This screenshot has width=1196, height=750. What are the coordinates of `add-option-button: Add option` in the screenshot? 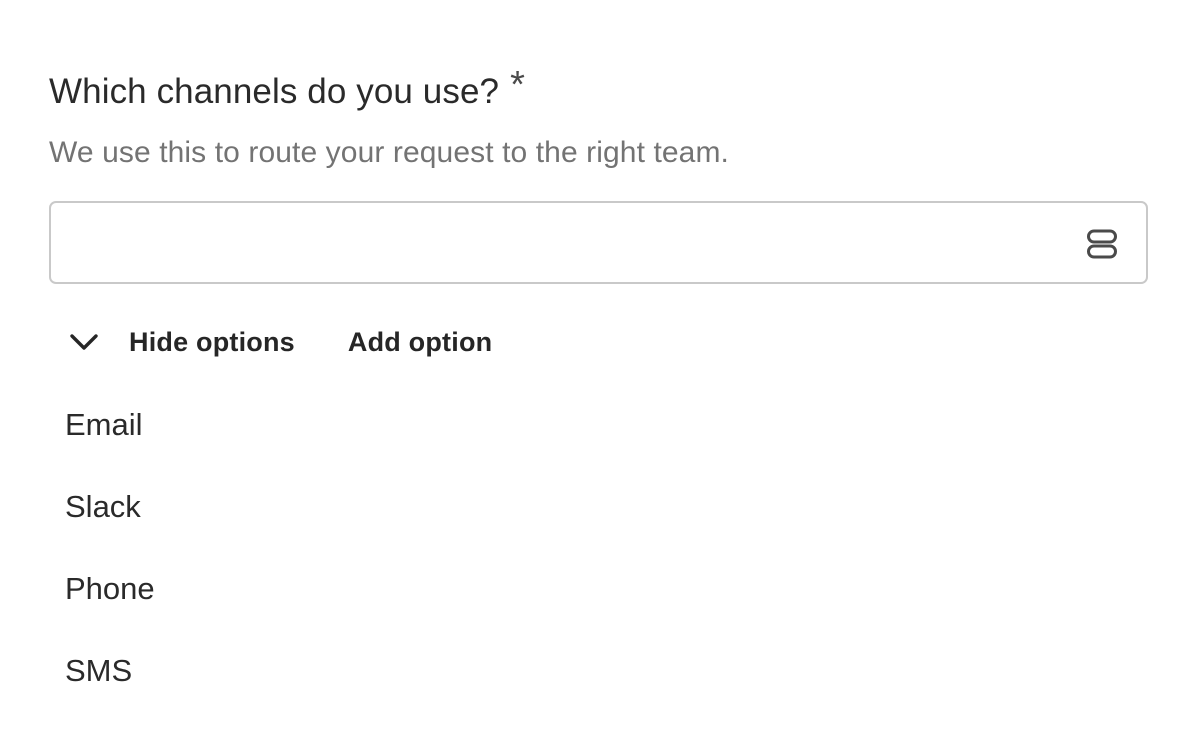 It's located at (420, 342).